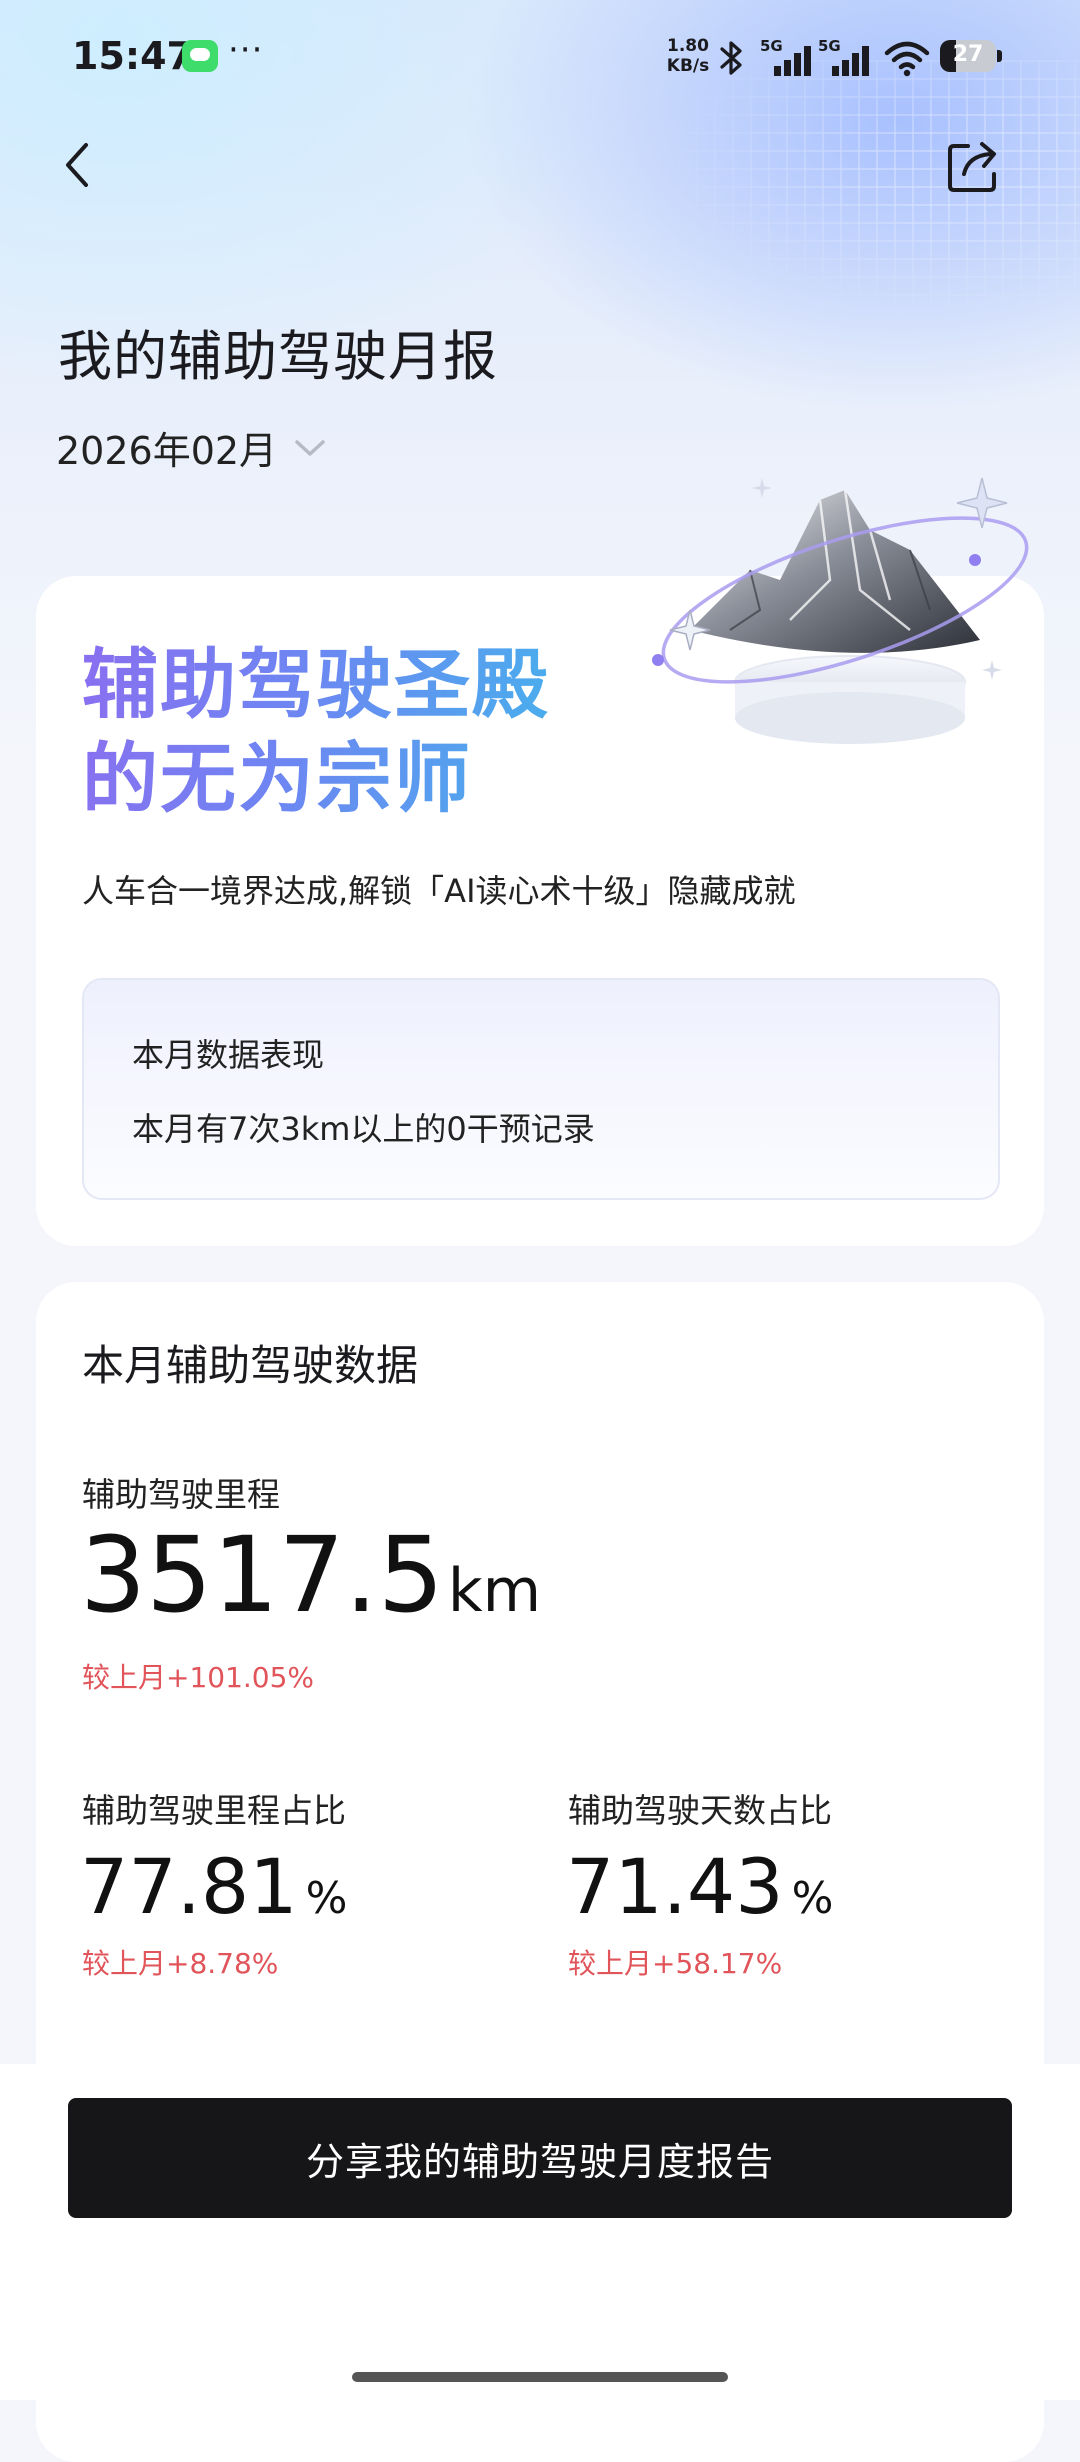 This screenshot has height=2462, width=1080. Describe the element at coordinates (771, 46) in the screenshot. I see `signal-1-label: 5G` at that location.